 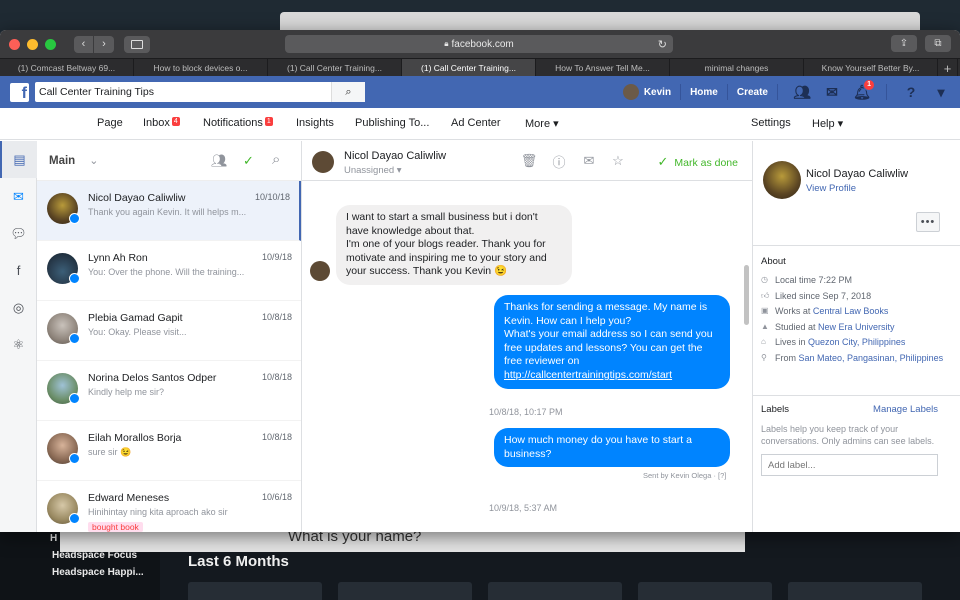 I want to click on forward-button: ›, so click(x=104, y=44).